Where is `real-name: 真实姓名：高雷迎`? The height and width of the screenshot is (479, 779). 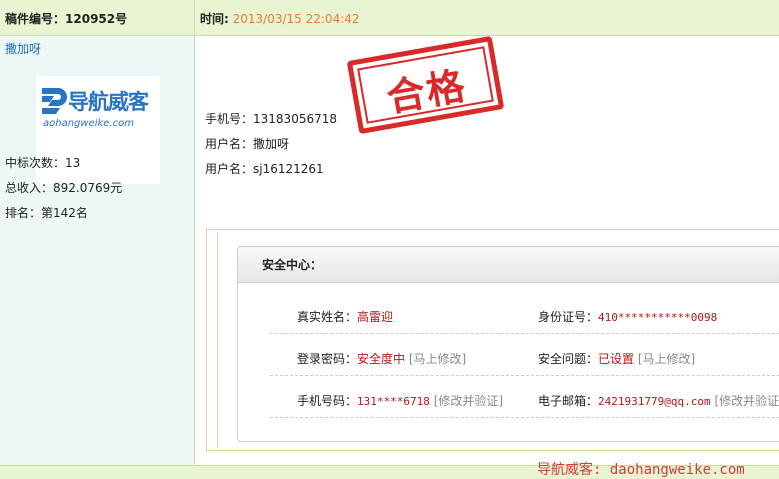 real-name: 真实姓名：高雷迎 is located at coordinates (345, 316).